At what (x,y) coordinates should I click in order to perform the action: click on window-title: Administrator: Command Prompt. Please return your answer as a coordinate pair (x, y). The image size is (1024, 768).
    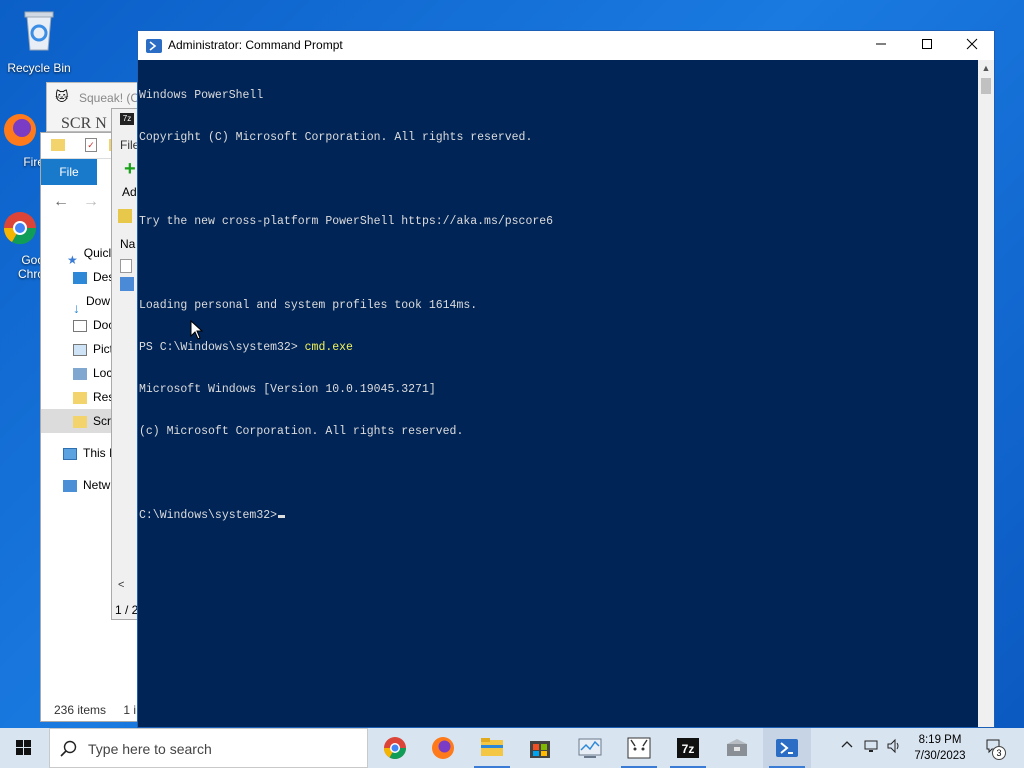
    Looking at the image, I should click on (255, 45).